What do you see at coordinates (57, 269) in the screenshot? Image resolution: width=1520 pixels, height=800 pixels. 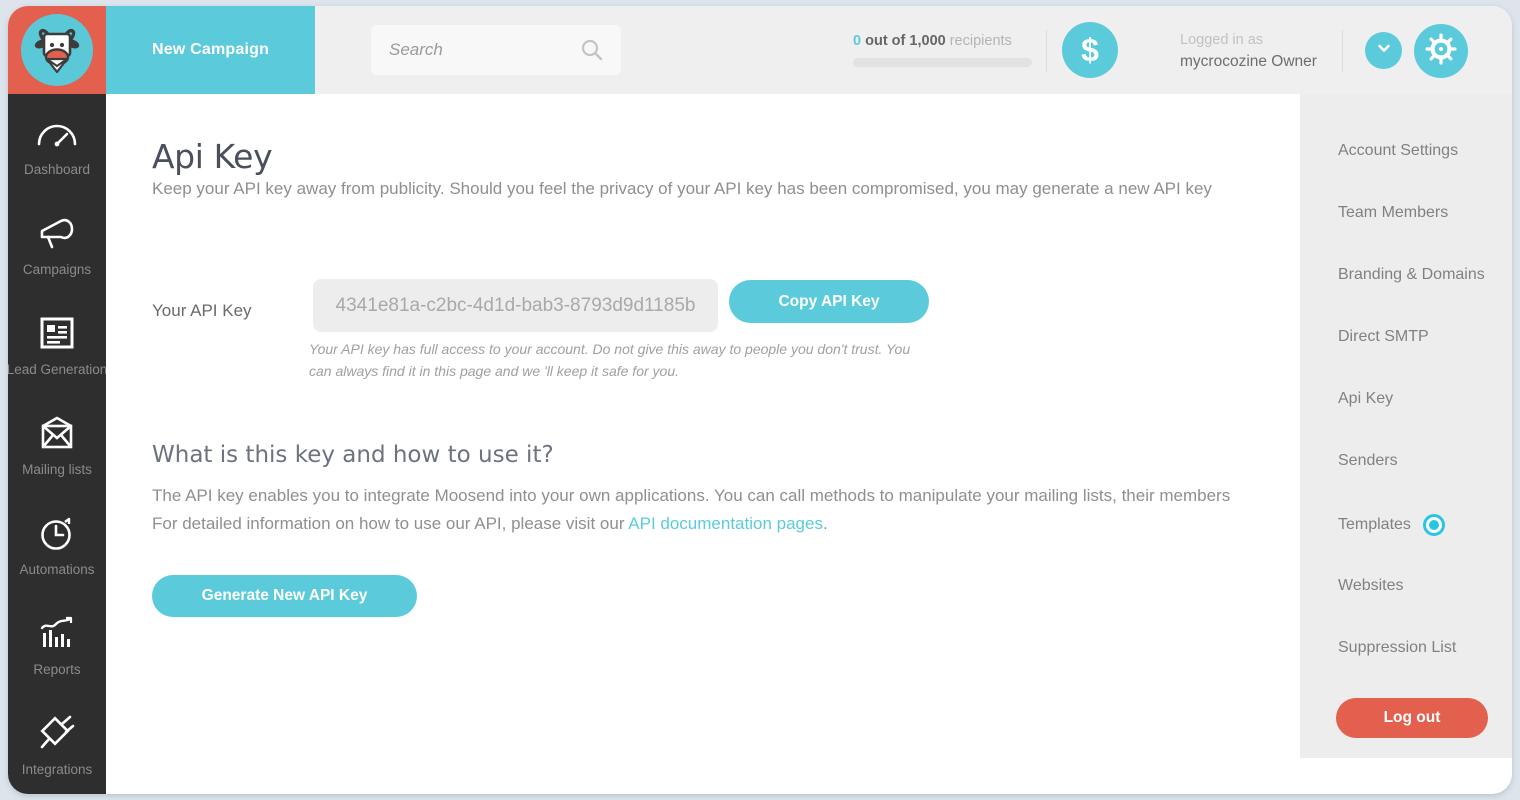 I see `sidebar-item-label: Campaigns` at bounding box center [57, 269].